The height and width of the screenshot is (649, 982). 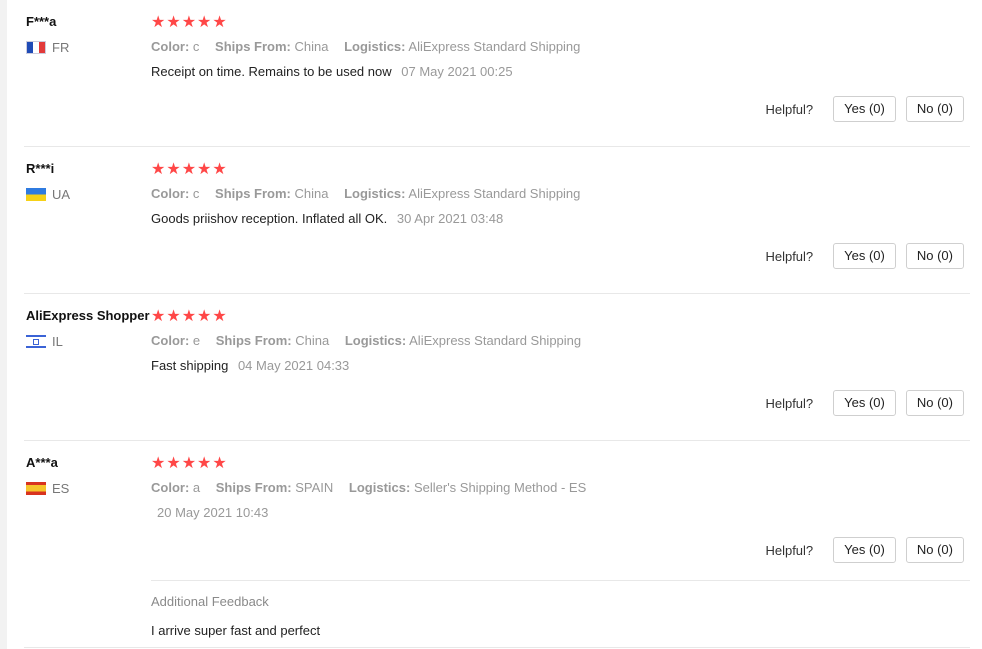 I want to click on france-flag-icon, so click(x=36, y=47).